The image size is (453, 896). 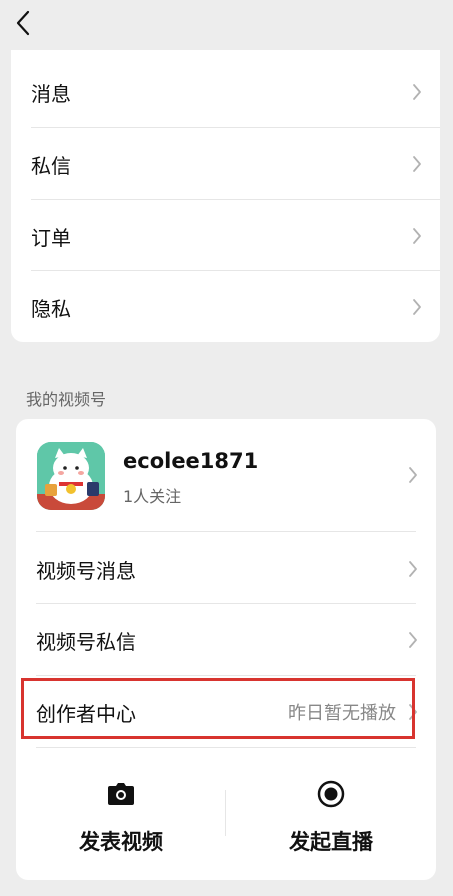 What do you see at coordinates (121, 815) in the screenshot?
I see `post-video-button: 发表视频` at bounding box center [121, 815].